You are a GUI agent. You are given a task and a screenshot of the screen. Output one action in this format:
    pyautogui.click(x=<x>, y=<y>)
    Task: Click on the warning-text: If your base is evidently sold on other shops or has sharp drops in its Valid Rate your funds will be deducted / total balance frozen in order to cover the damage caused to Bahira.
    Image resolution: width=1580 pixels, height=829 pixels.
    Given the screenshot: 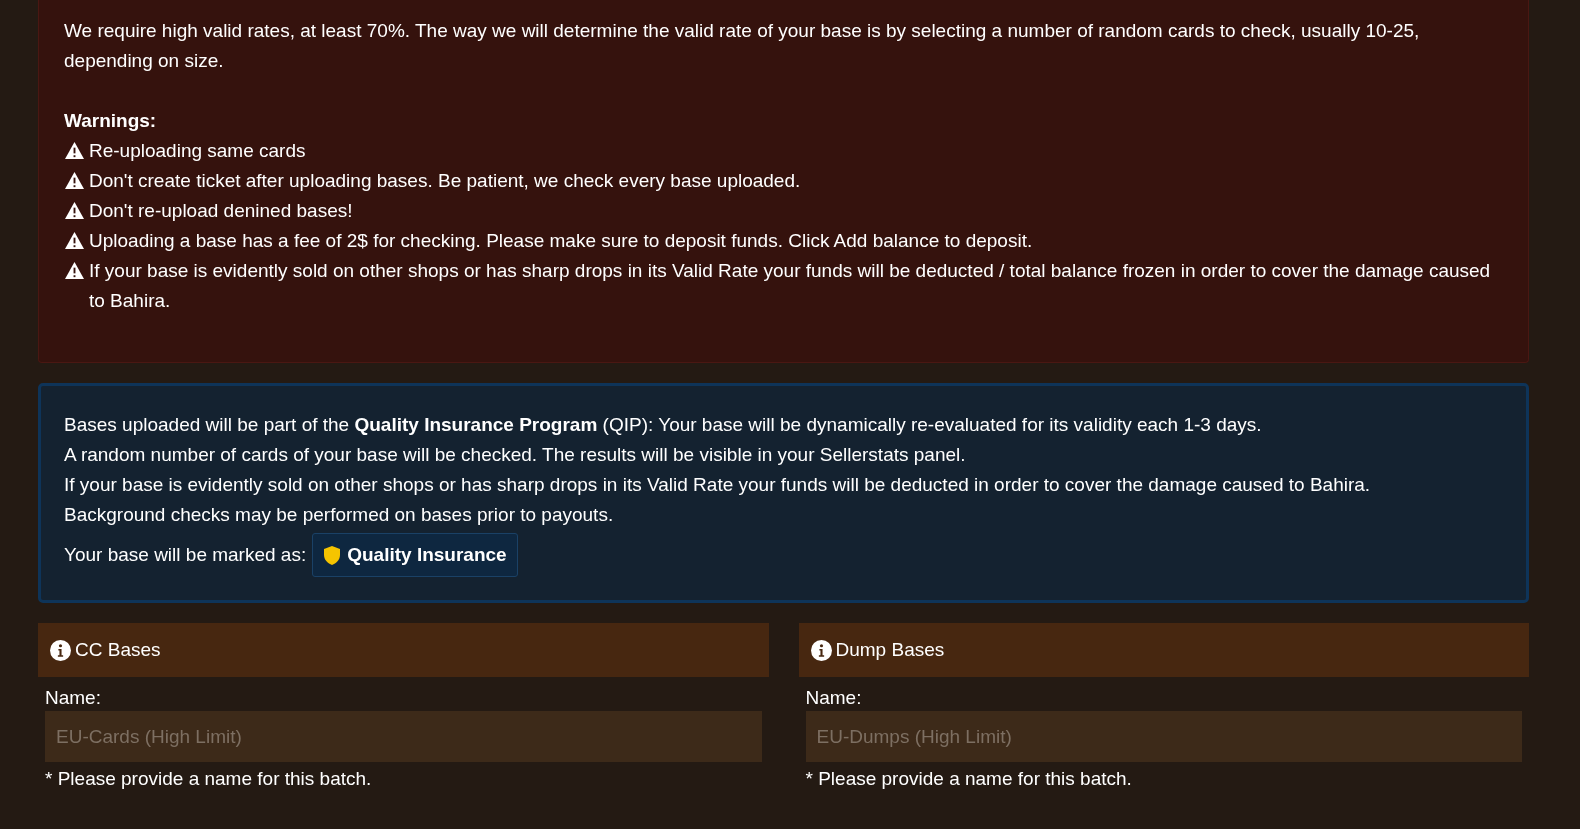 What is the action you would take?
    pyautogui.click(x=790, y=286)
    